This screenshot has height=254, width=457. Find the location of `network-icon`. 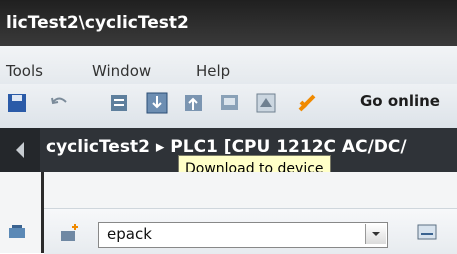

network-icon is located at coordinates (17, 232).